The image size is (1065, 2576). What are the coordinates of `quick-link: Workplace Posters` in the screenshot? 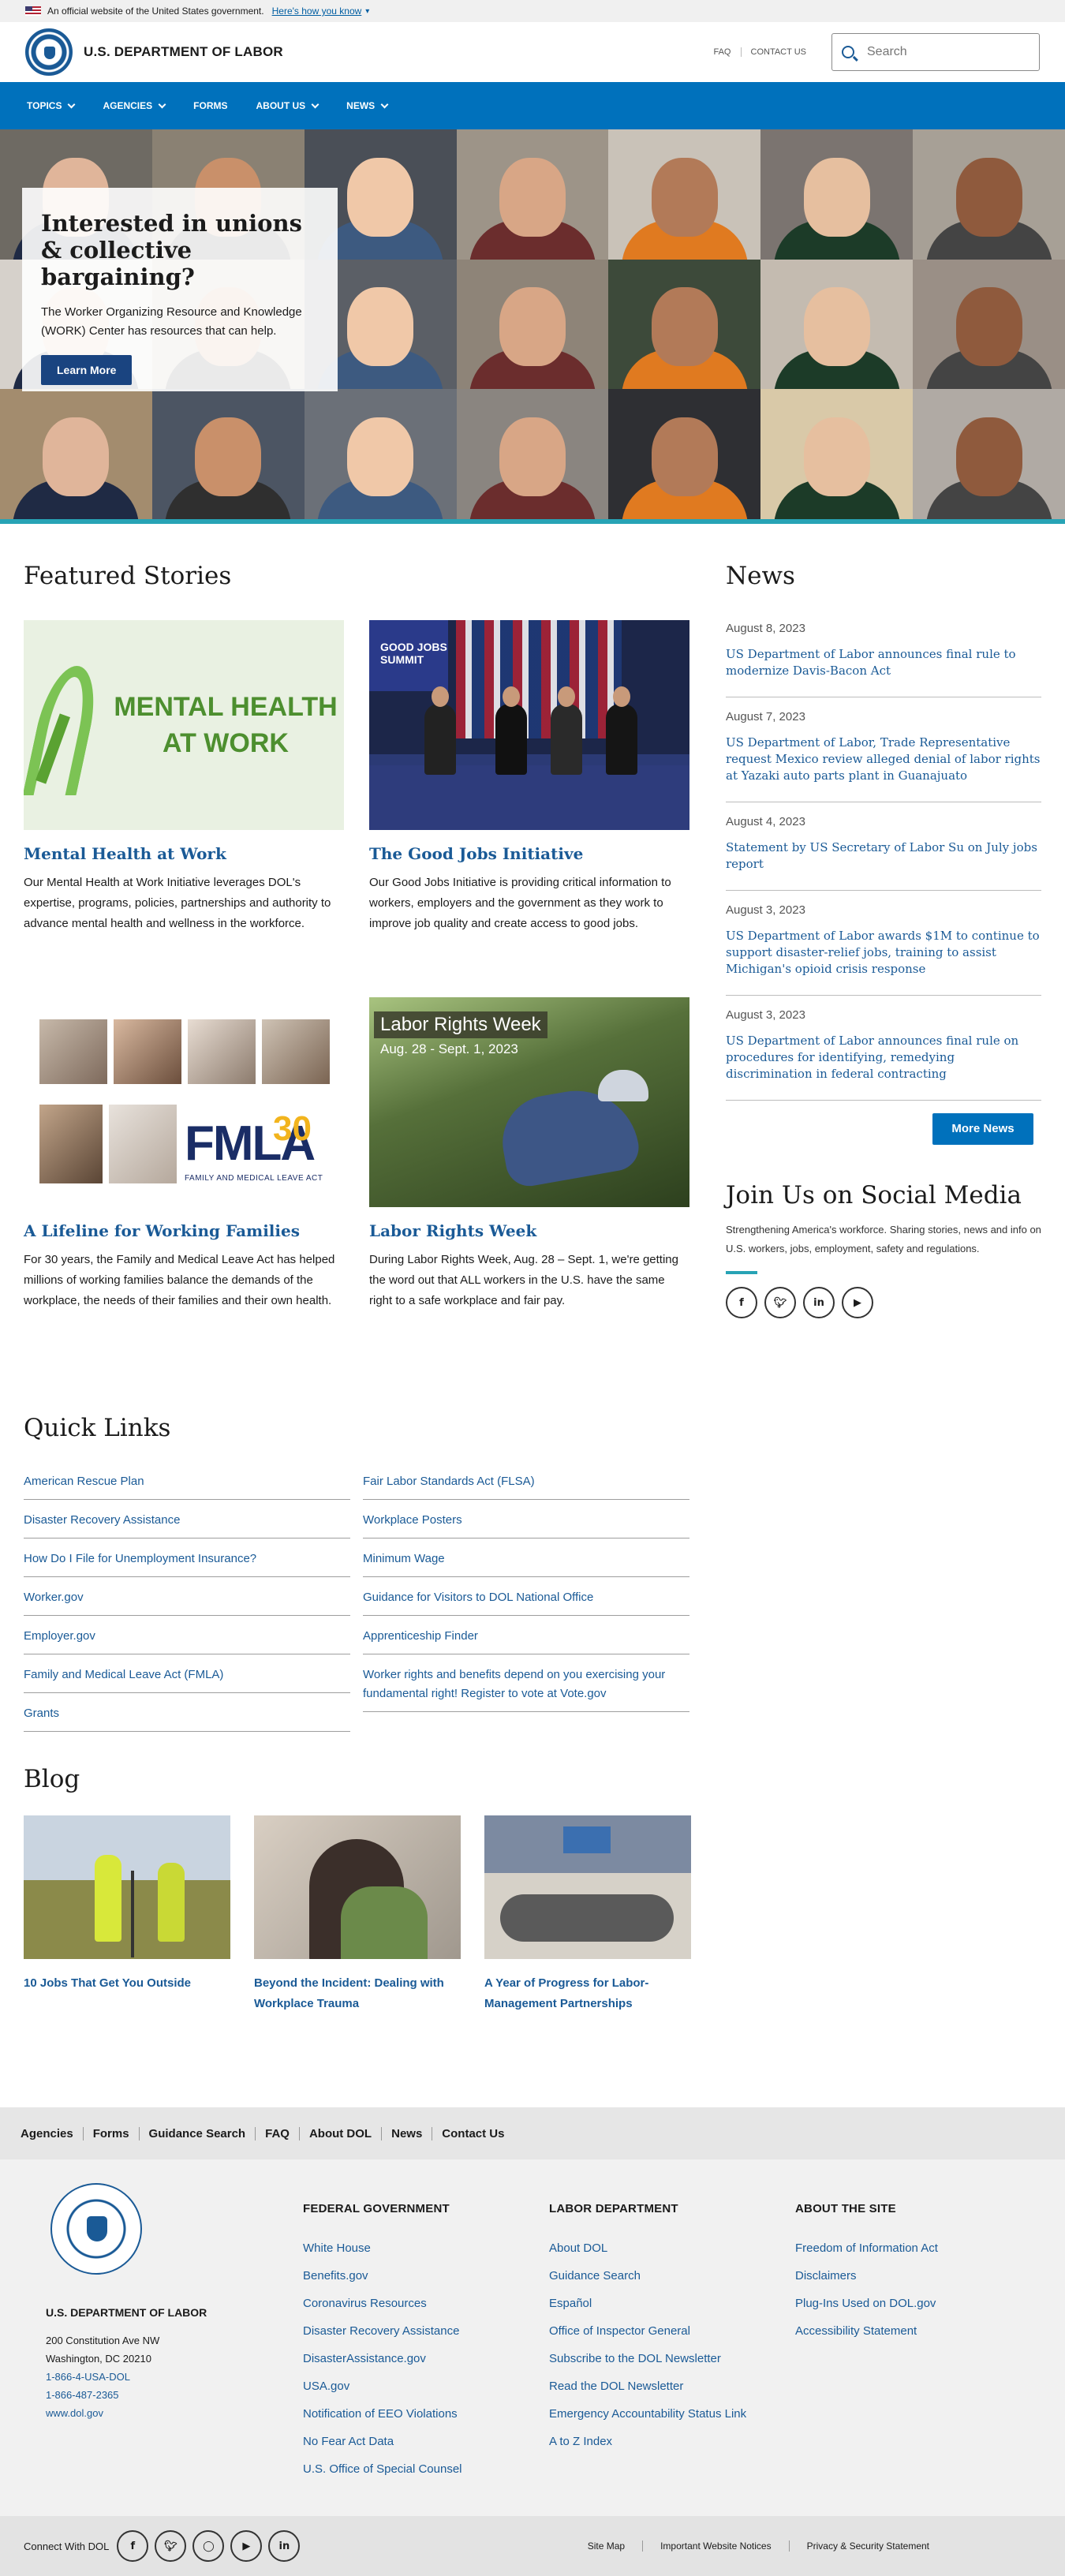 It's located at (526, 1519).